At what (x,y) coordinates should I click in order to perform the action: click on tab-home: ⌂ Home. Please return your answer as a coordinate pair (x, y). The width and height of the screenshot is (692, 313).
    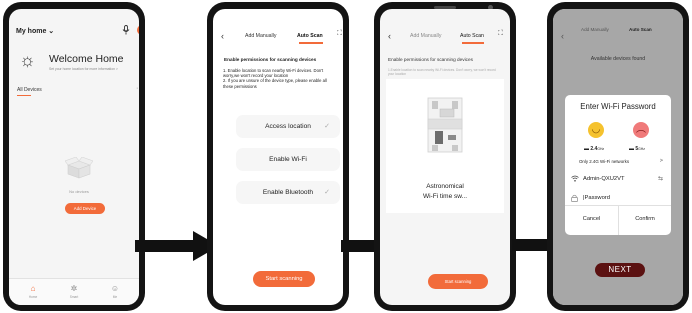
    Looking at the image, I should click on (33, 291).